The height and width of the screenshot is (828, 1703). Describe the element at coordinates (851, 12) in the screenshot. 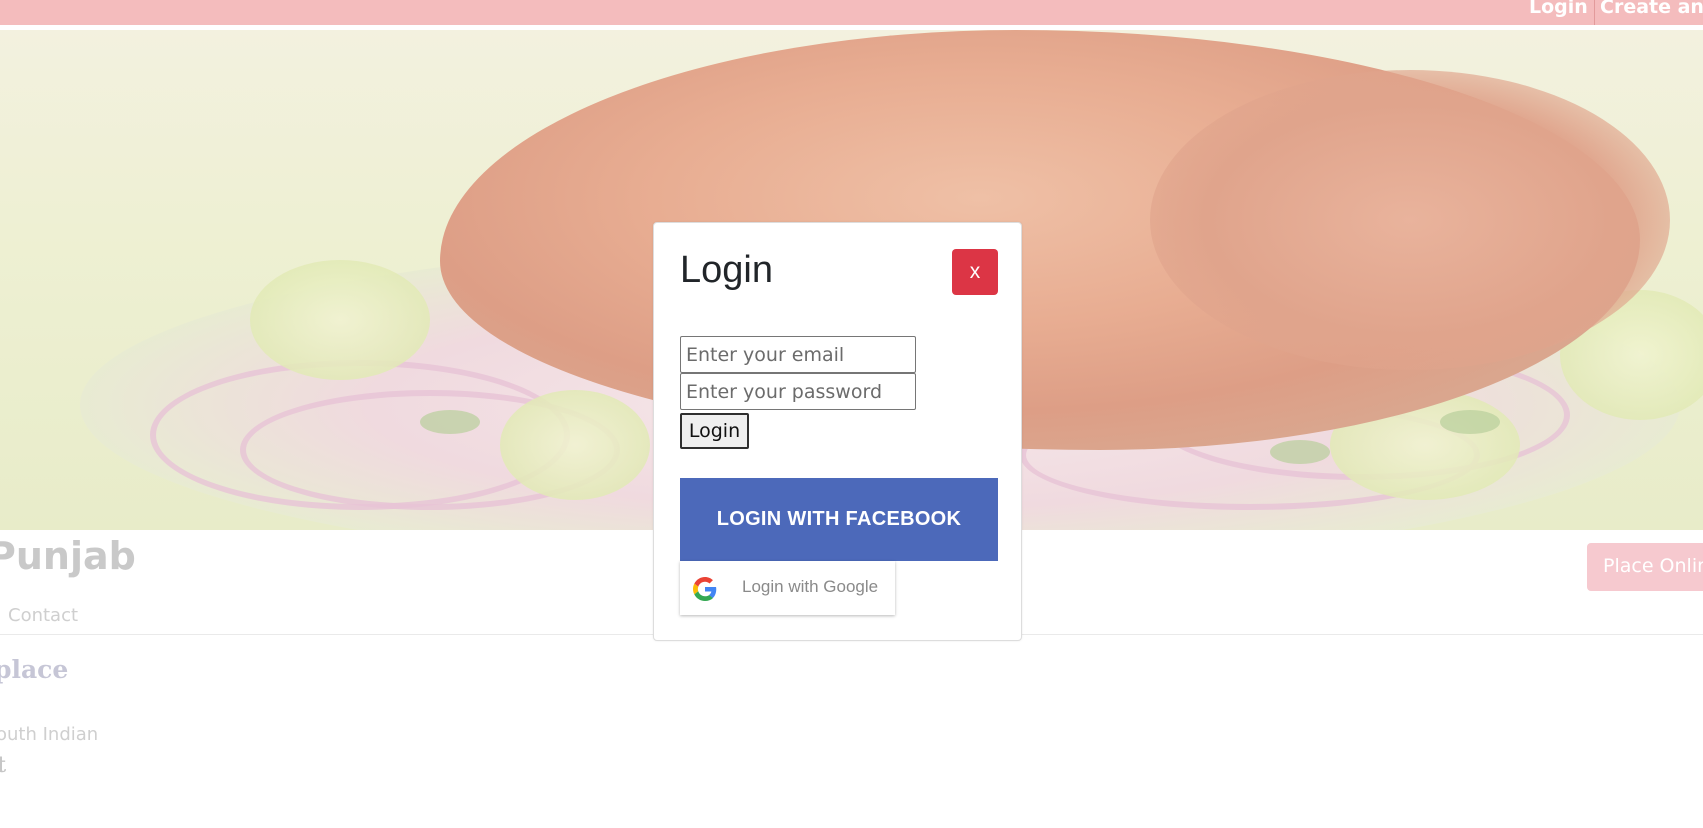

I see `top-navbar: Login Create an a` at that location.